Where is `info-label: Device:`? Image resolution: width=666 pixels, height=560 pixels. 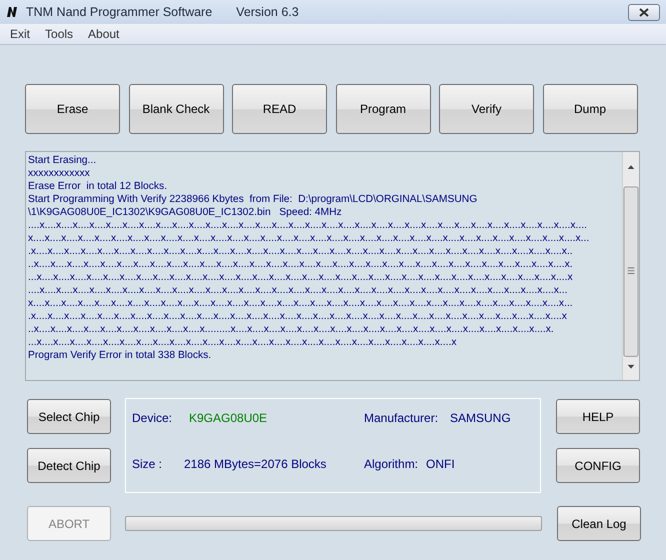
info-label: Device: is located at coordinates (153, 418).